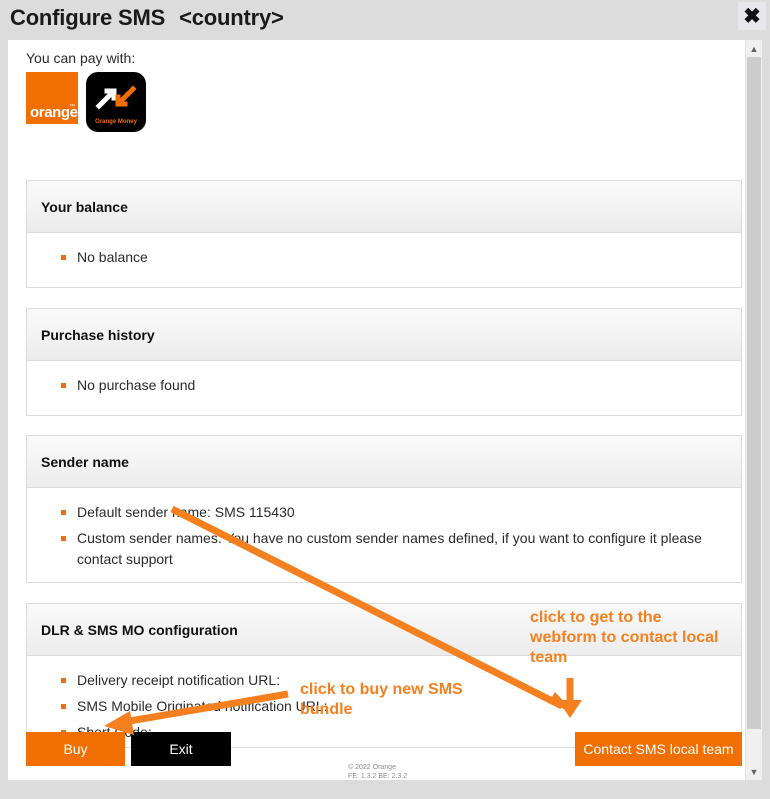 This screenshot has width=770, height=799. What do you see at coordinates (381, 699) in the screenshot?
I see `annotation-buy-note: click to buy new SMS bundle` at bounding box center [381, 699].